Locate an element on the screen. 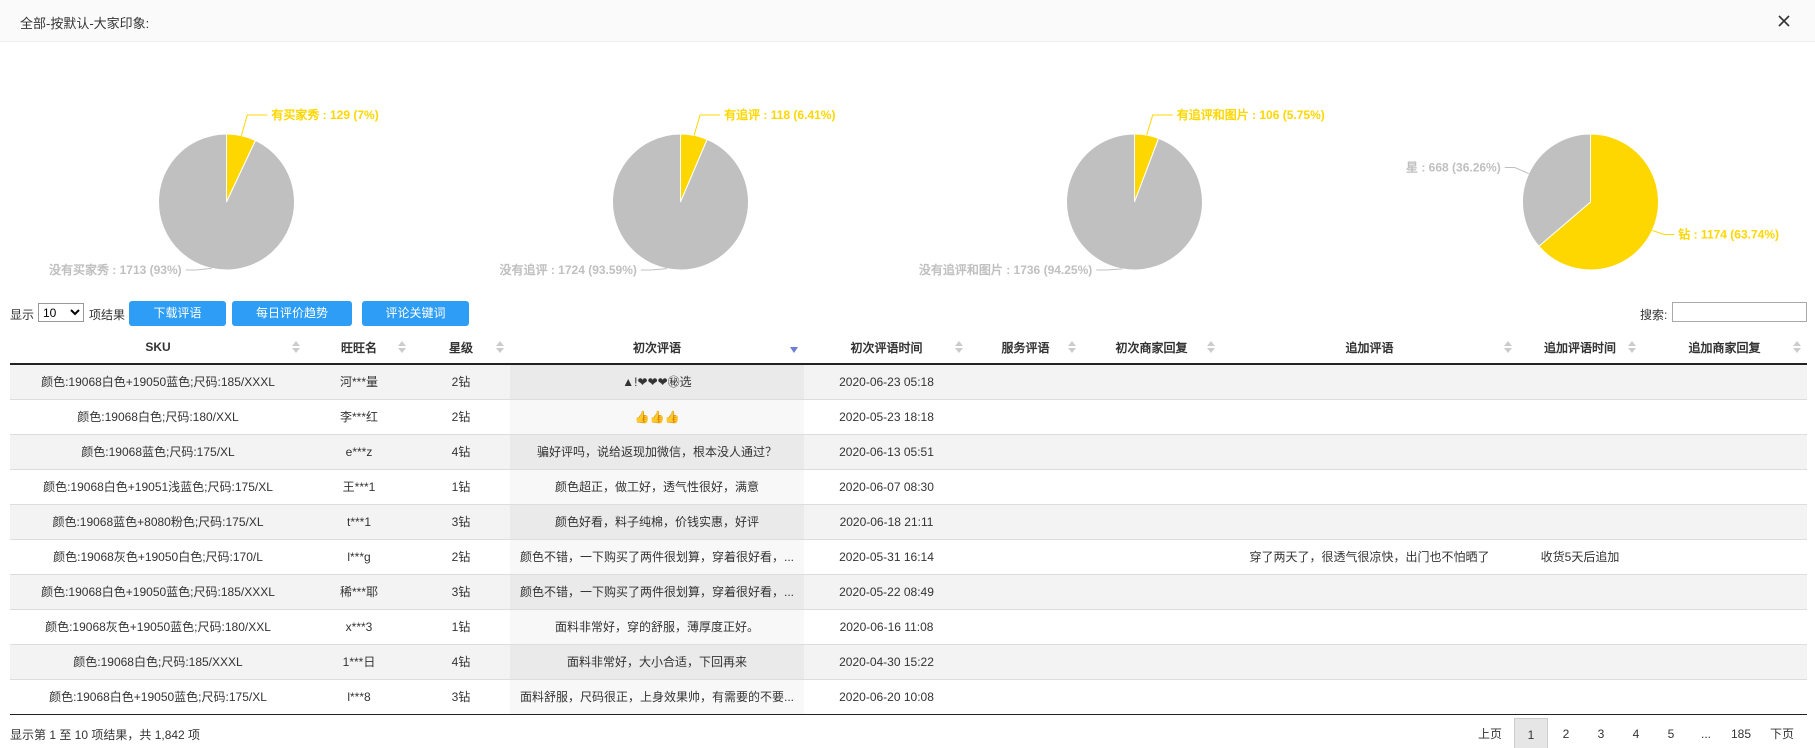 Image resolution: width=1815 pixels, height=748 pixels. column-header: 追加评语时间 is located at coordinates (1580, 348).